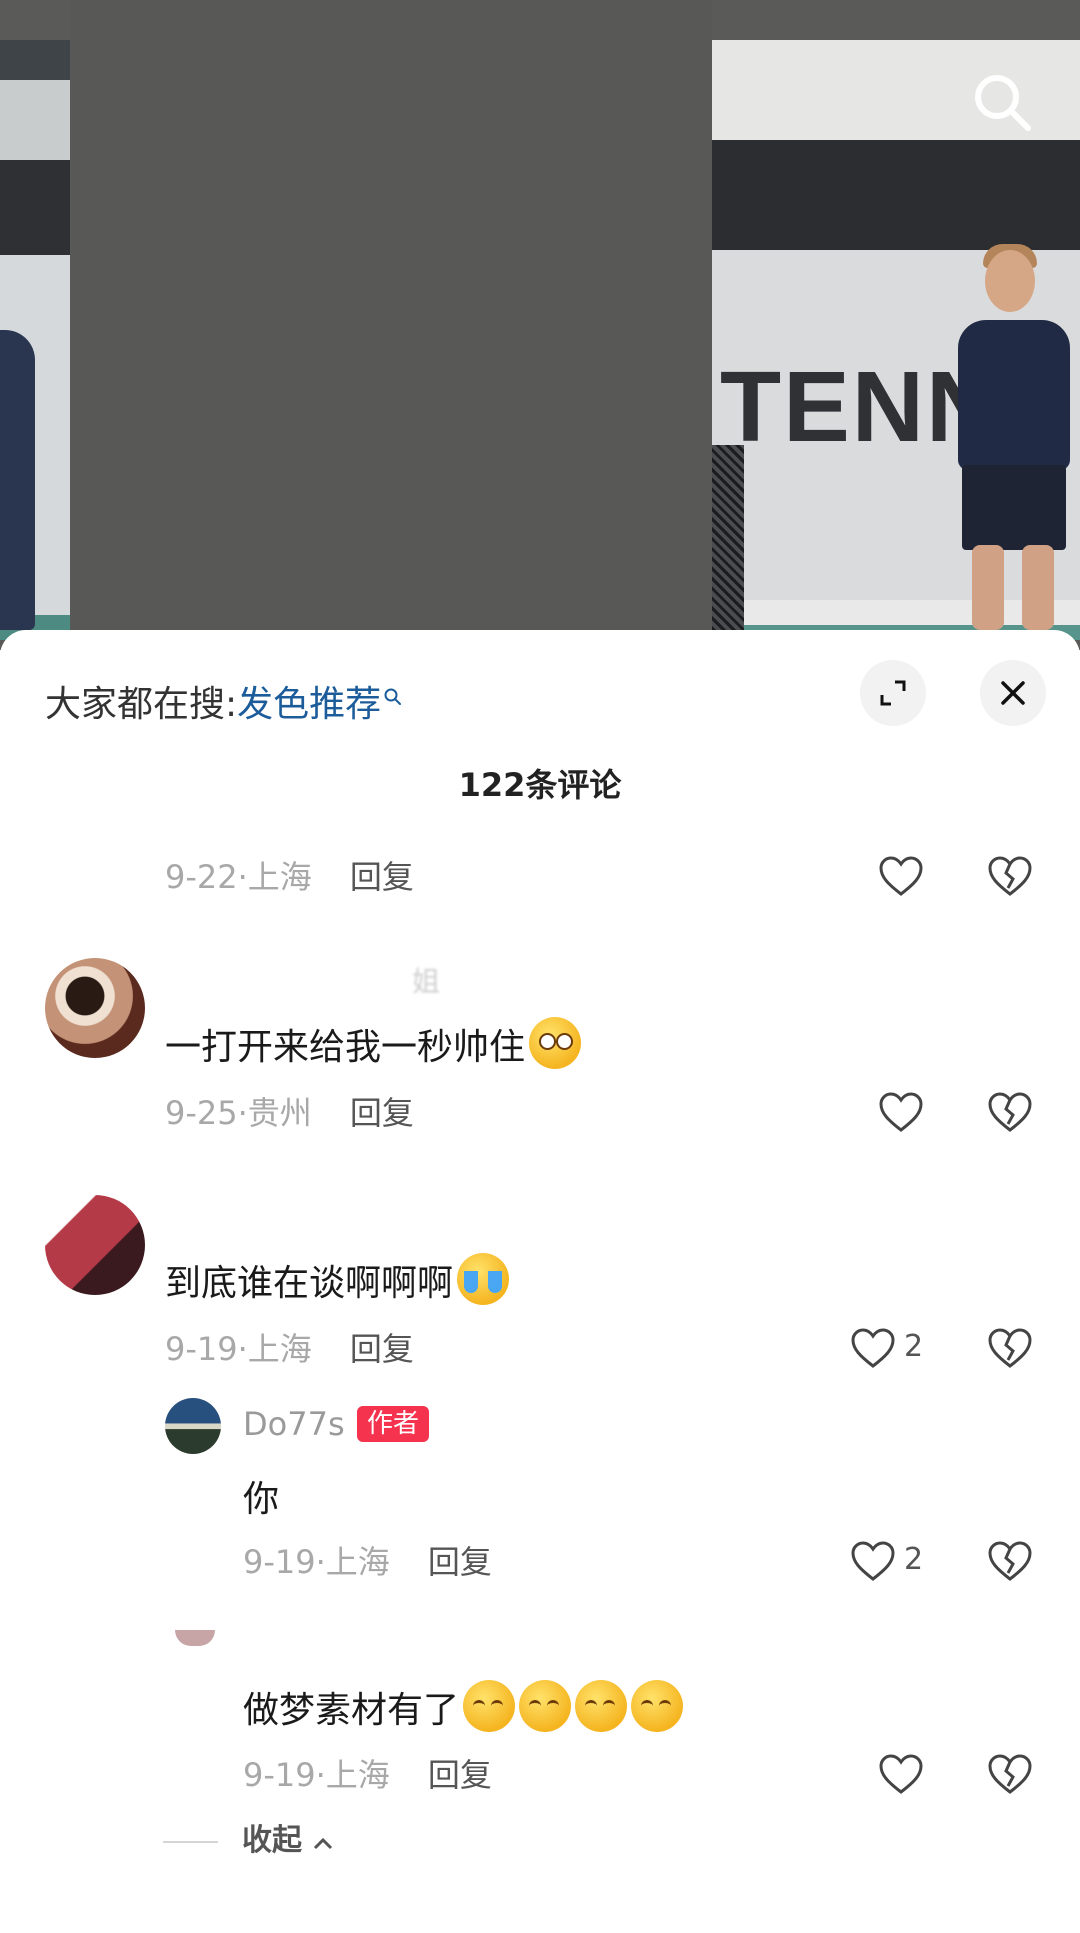  I want to click on reply-text-content: 做梦素材有了, so click(351, 1710).